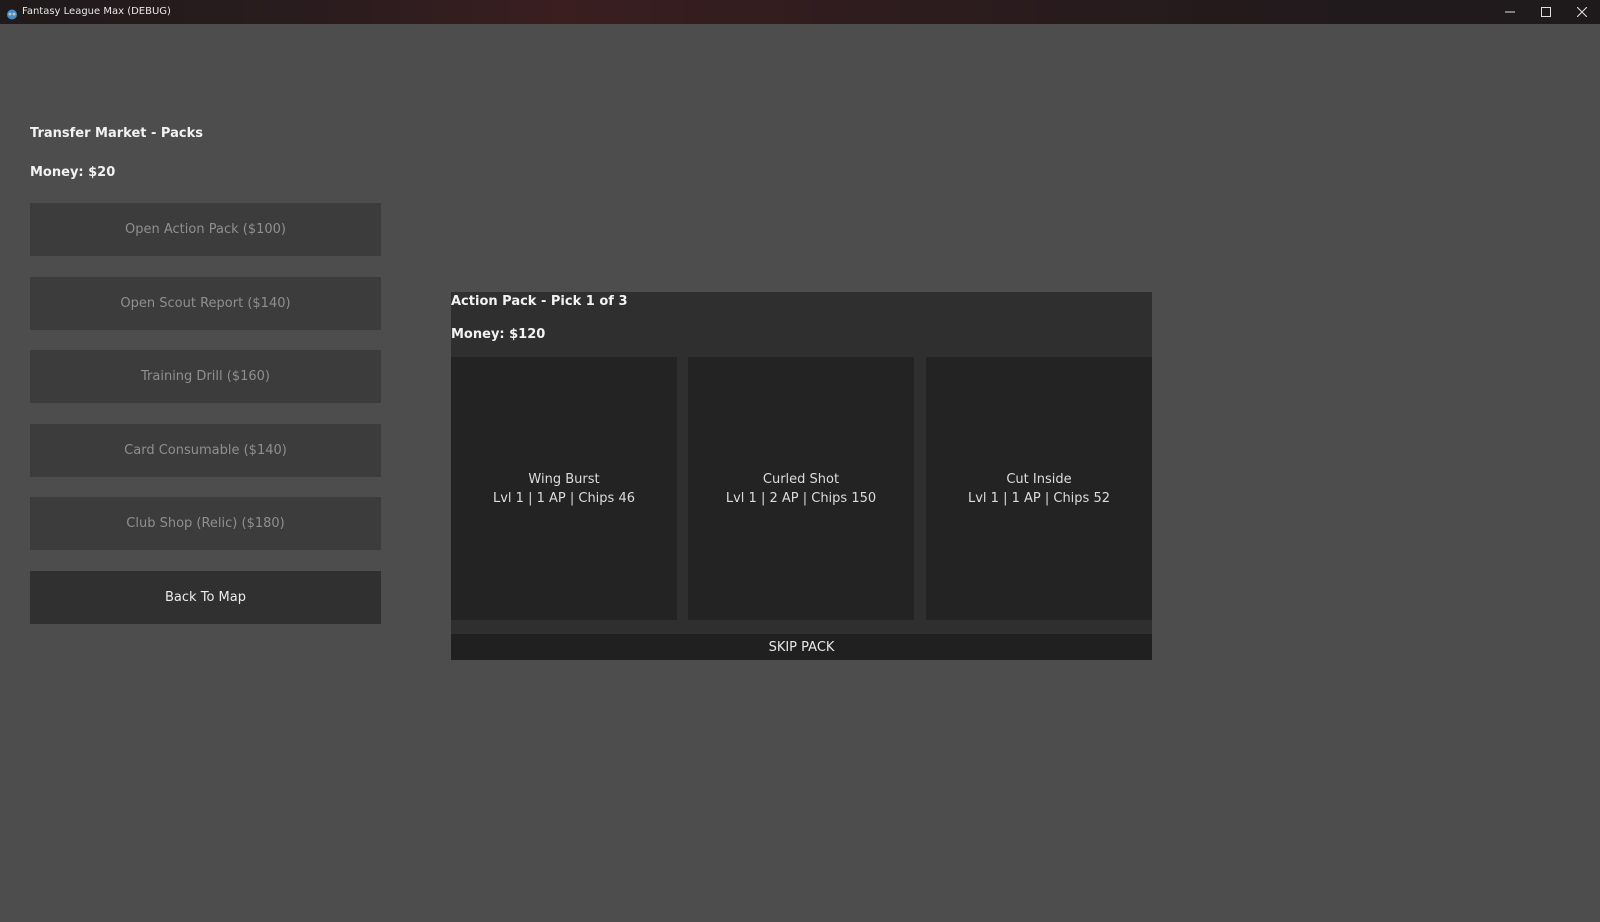  Describe the element at coordinates (800, 12) in the screenshot. I see `window-titlebar: Fantasy League Max (DEBUG)` at that location.